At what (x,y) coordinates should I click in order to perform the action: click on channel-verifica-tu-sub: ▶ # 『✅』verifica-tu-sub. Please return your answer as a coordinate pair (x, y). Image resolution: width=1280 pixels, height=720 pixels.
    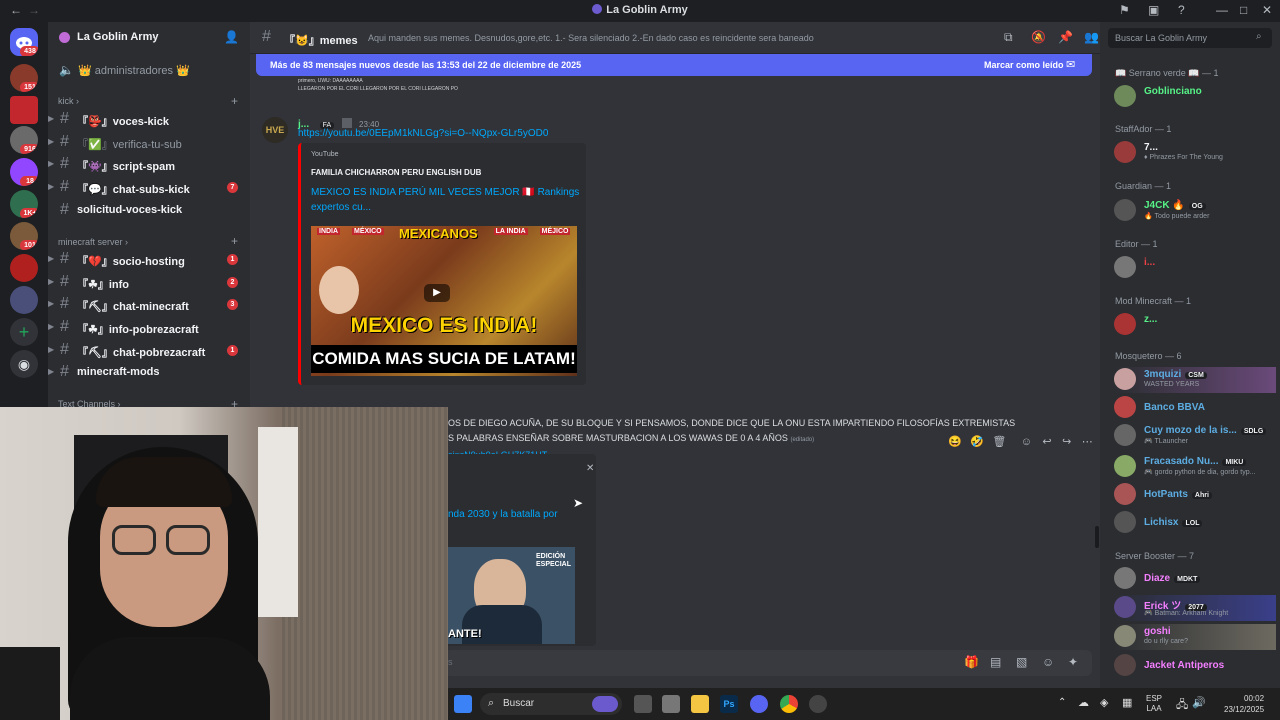
    Looking at the image, I should click on (149, 143).